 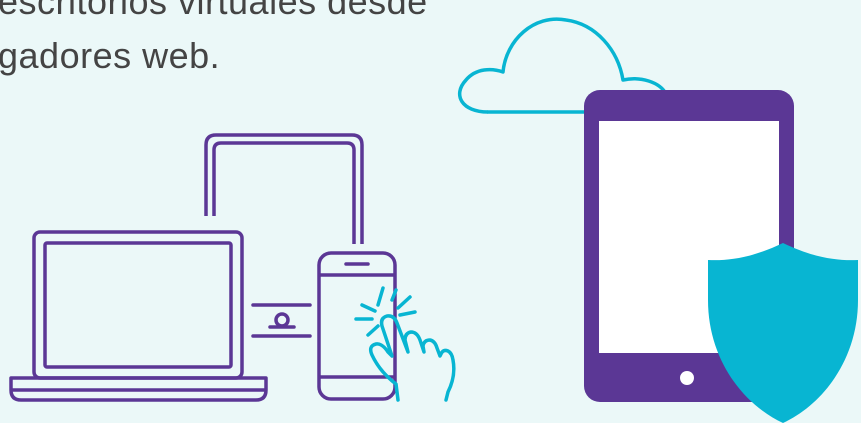 I want to click on monitor-icon, so click(x=284, y=188).